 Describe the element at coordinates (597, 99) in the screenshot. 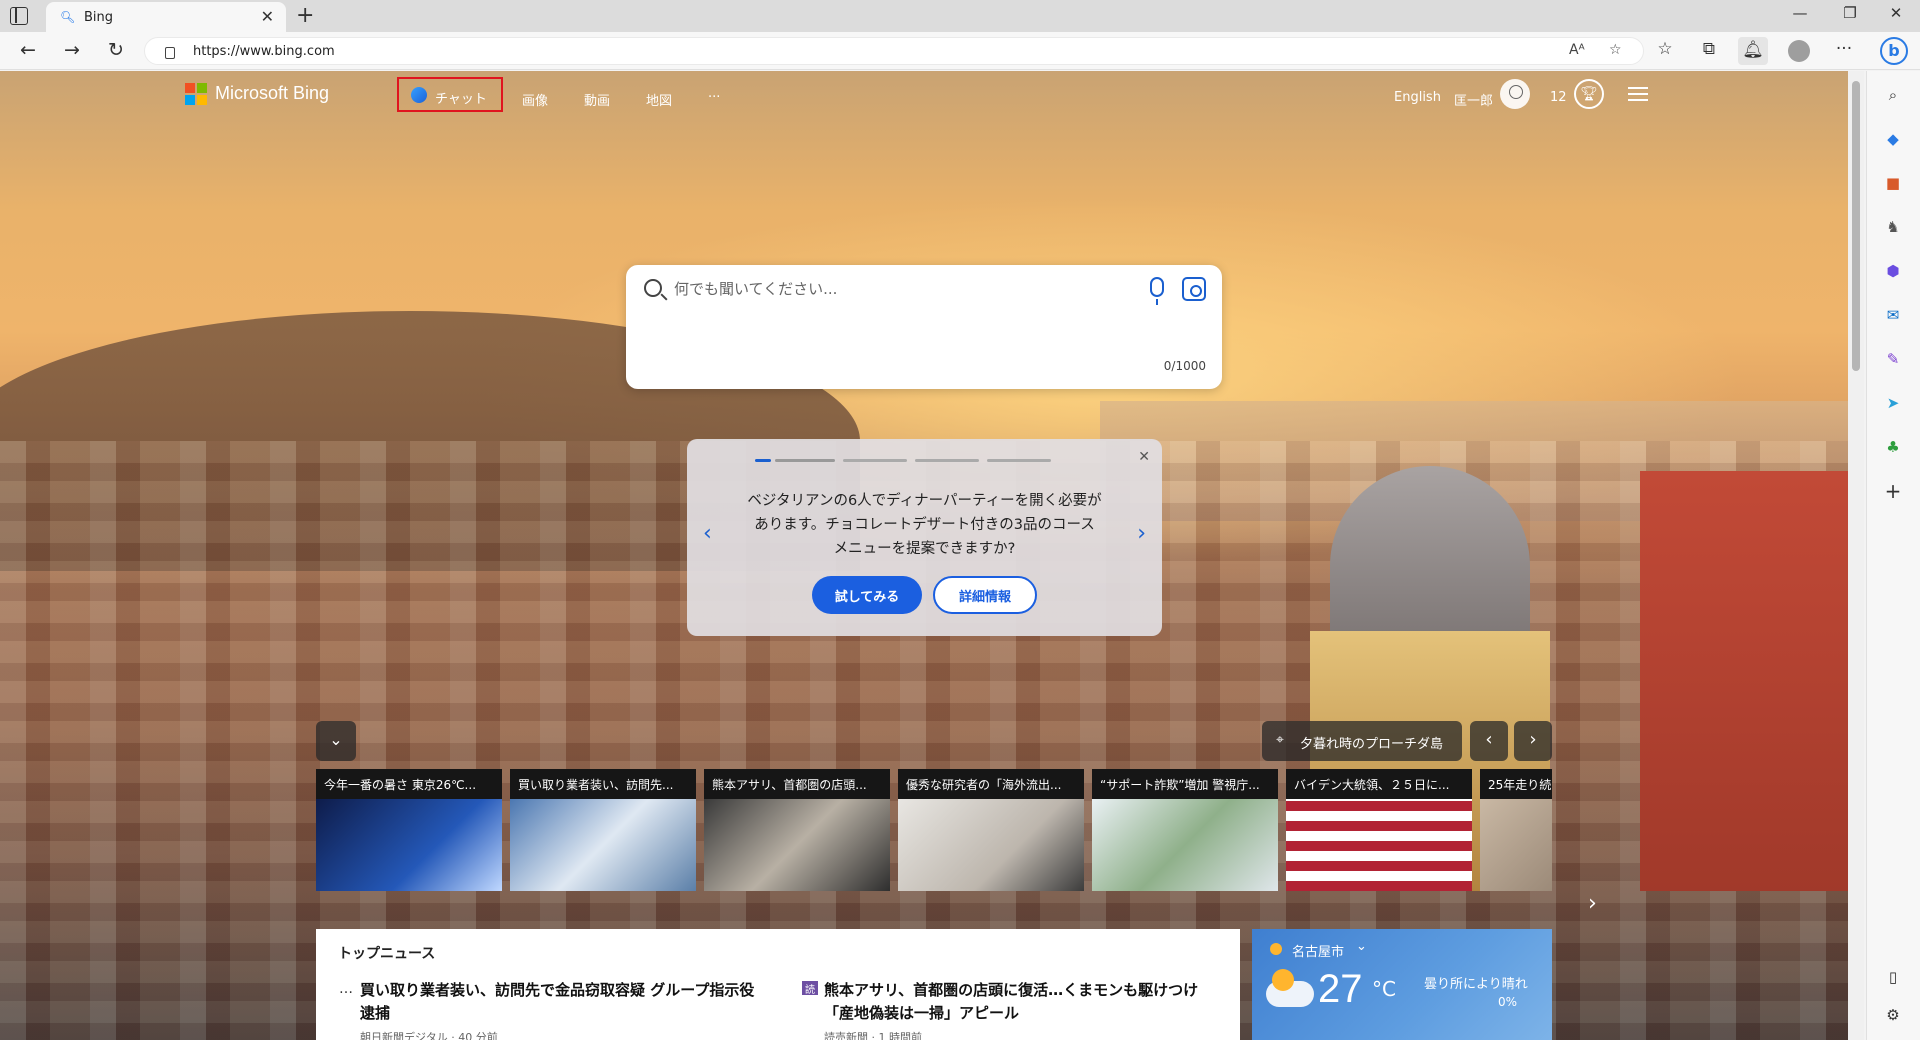

I see `nav-videos: 動画` at that location.